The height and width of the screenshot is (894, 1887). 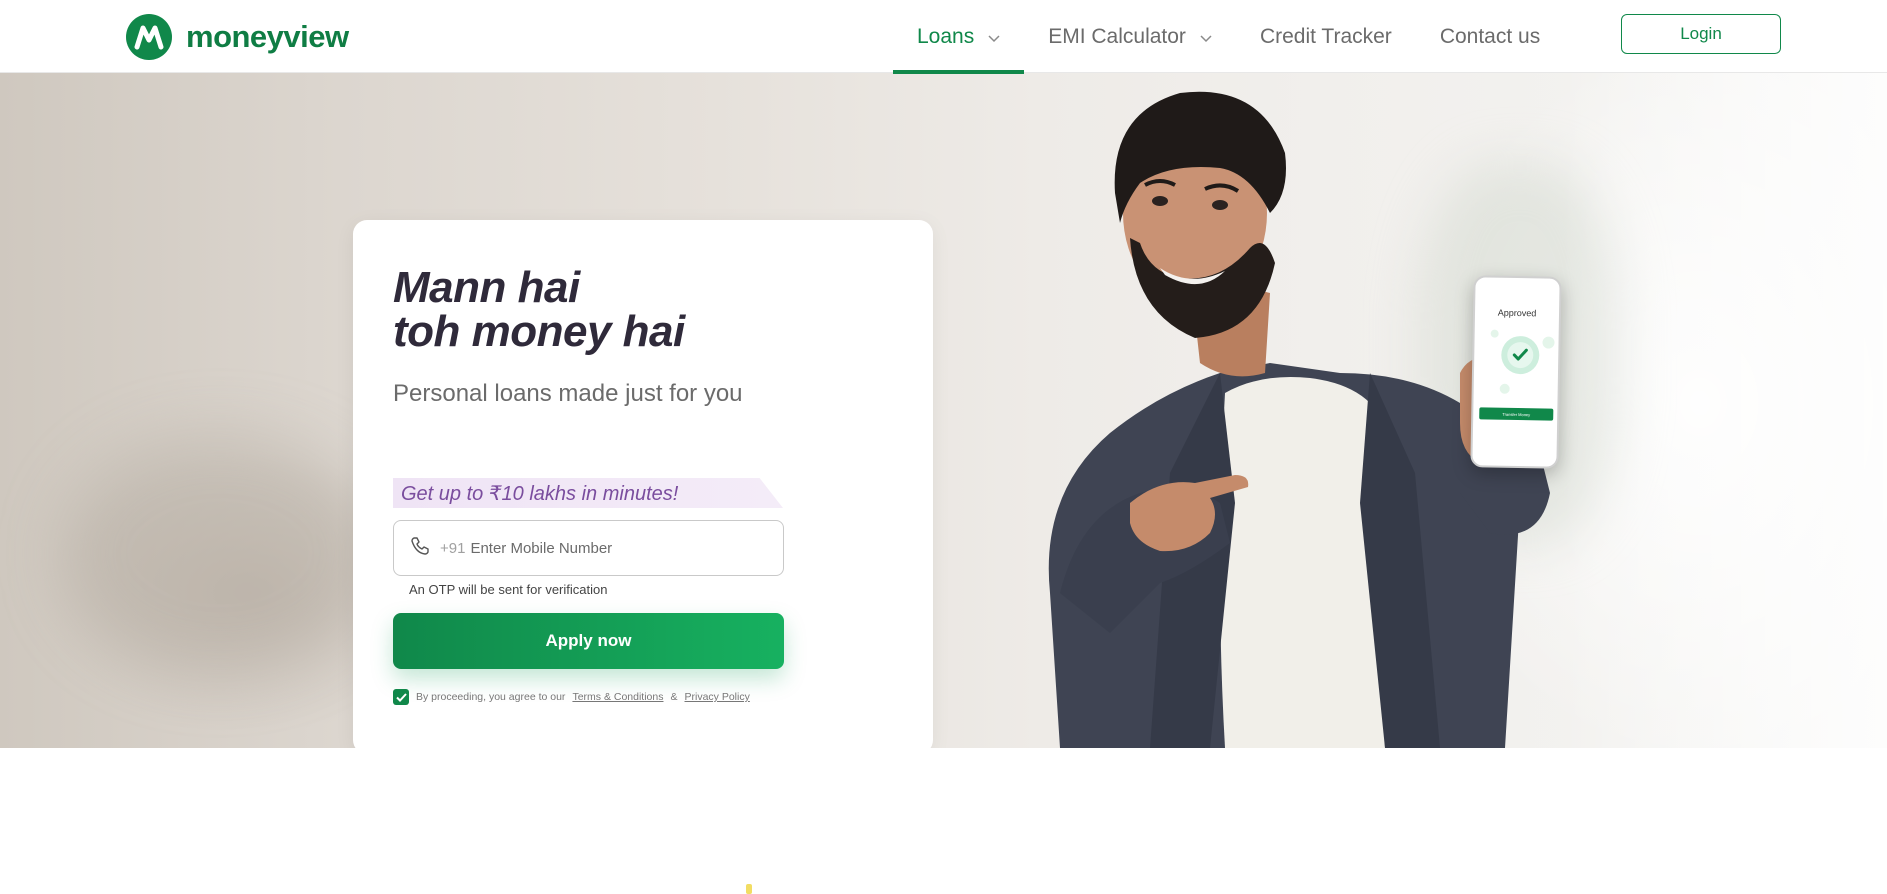 I want to click on consent-and: &, so click(x=674, y=697).